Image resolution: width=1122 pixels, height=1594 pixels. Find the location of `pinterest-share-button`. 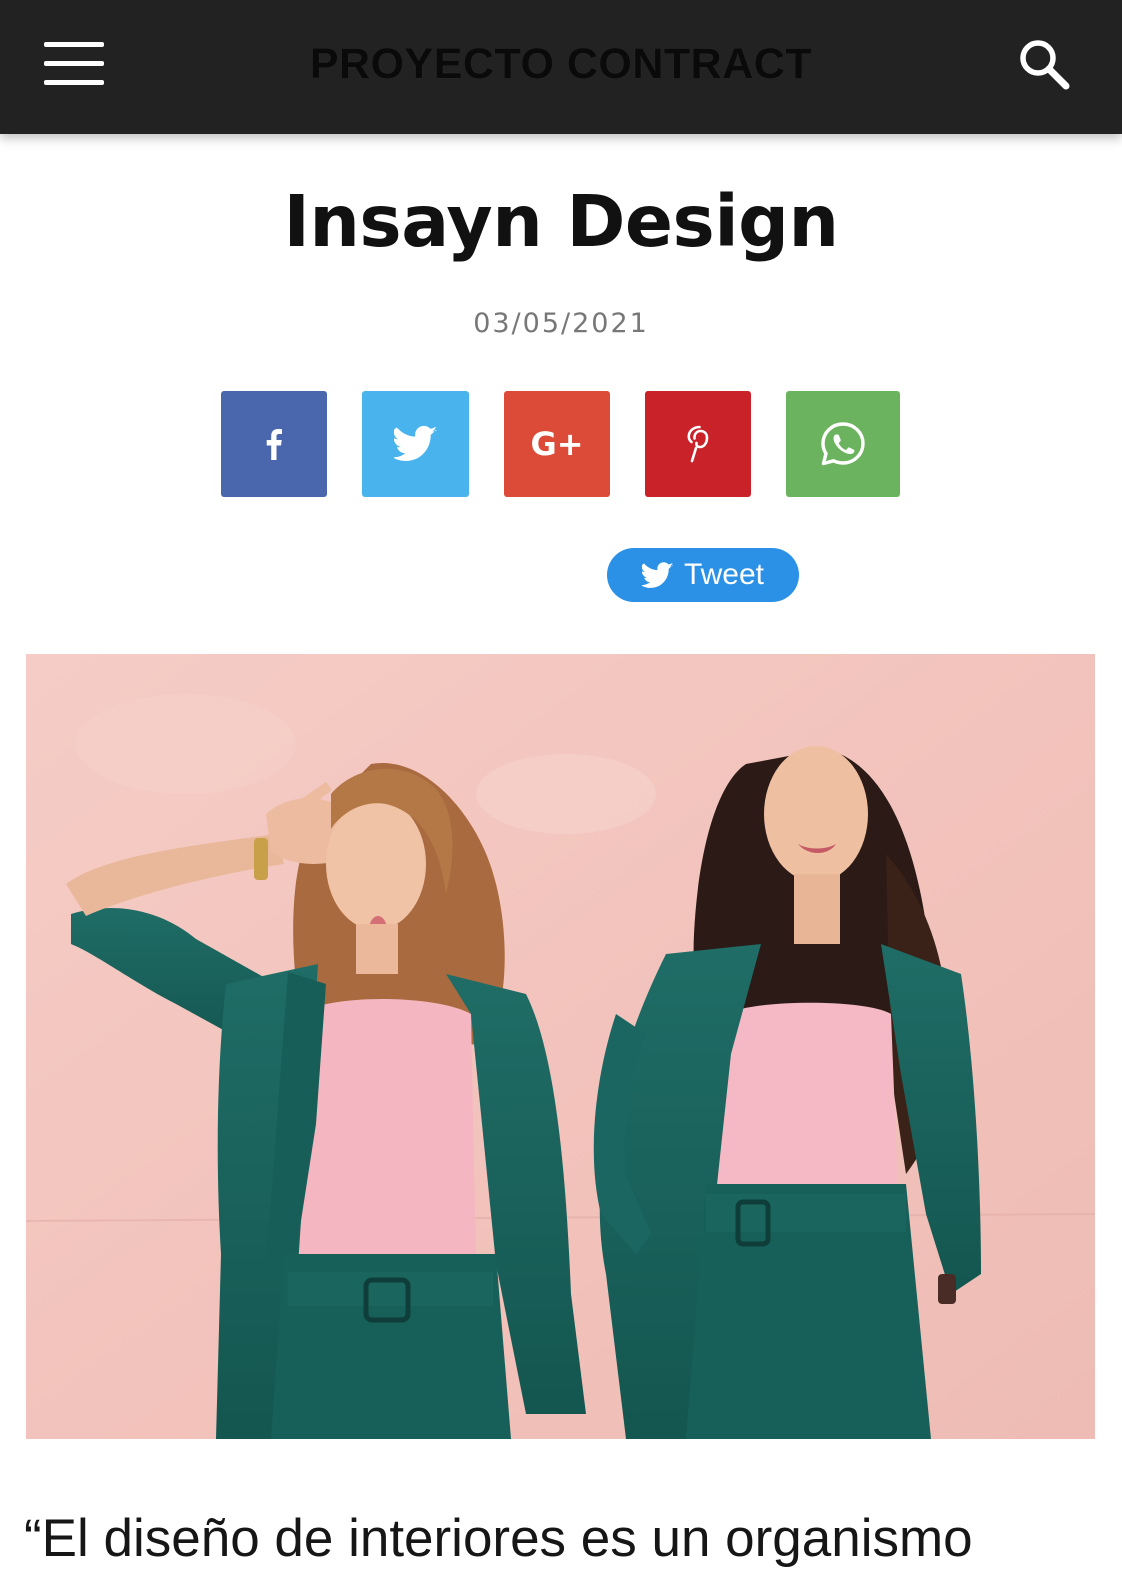

pinterest-share-button is located at coordinates (698, 444).